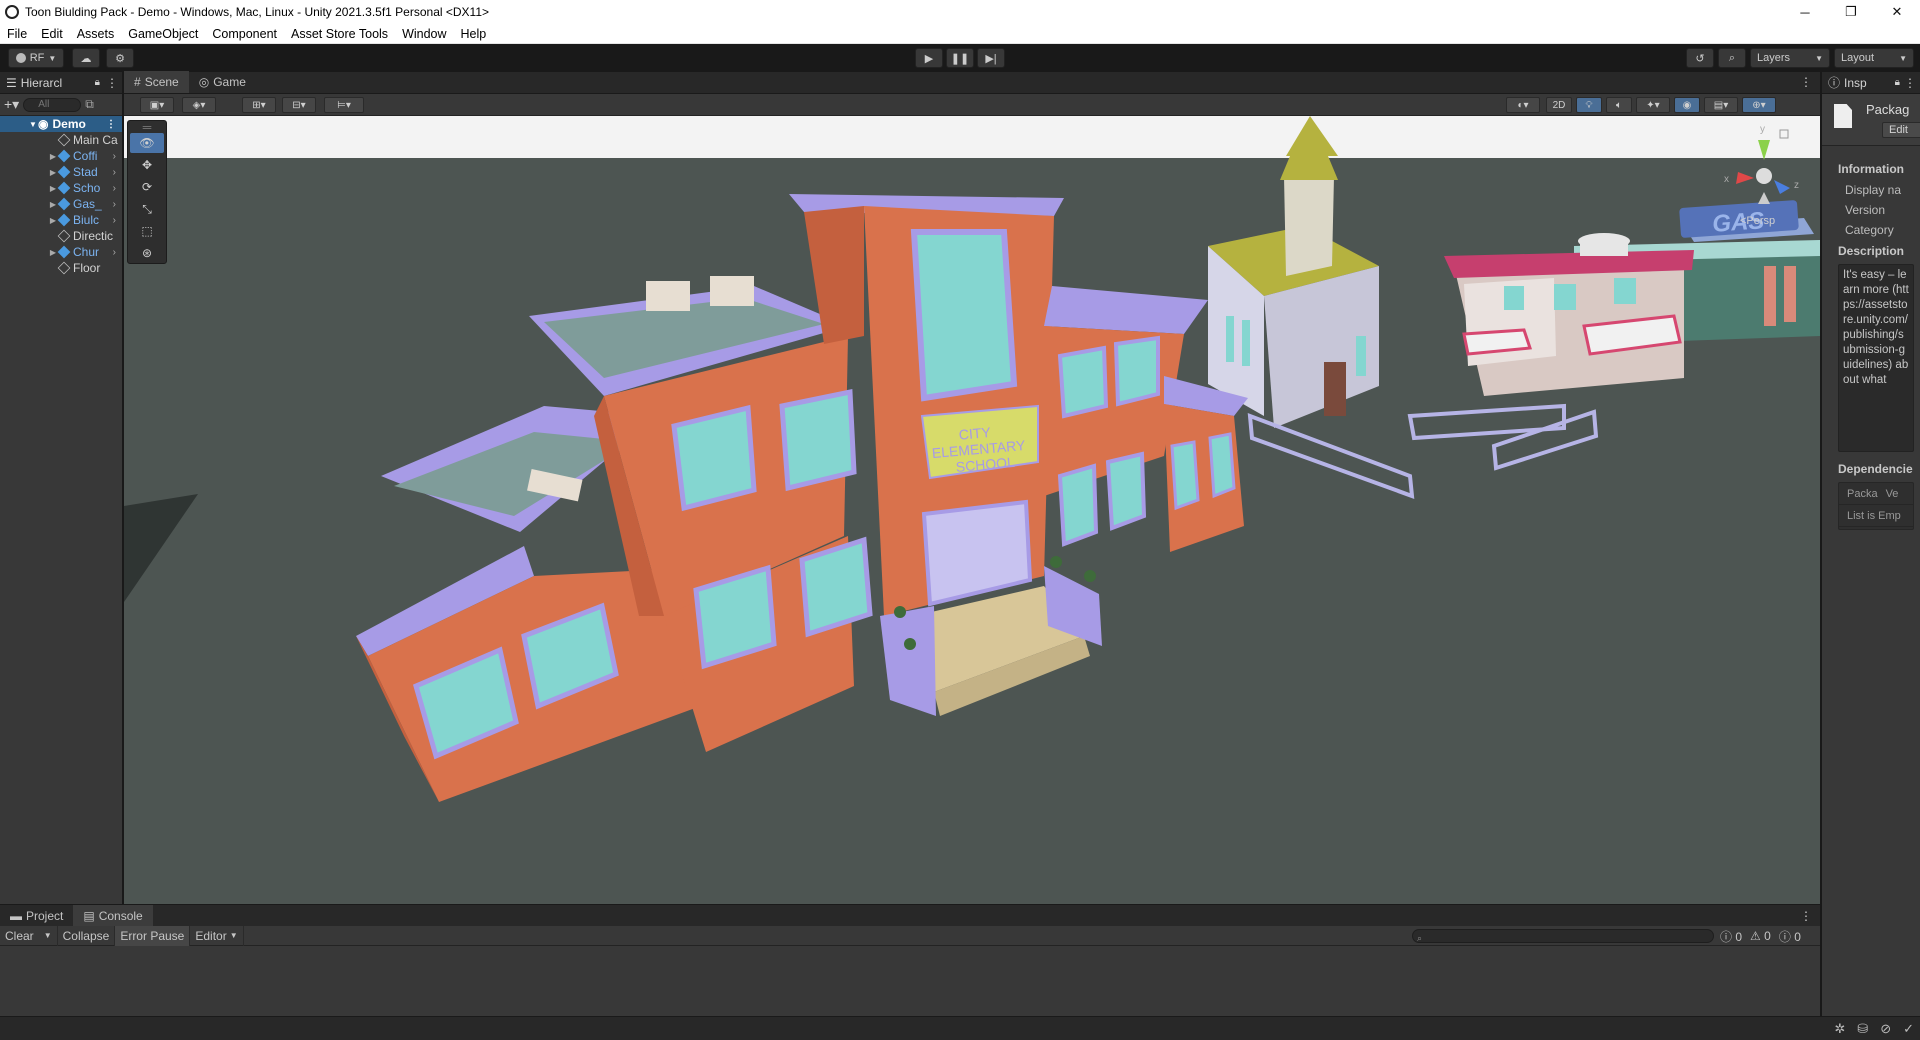  I want to click on menu-gameobject: GameObject, so click(163, 34).